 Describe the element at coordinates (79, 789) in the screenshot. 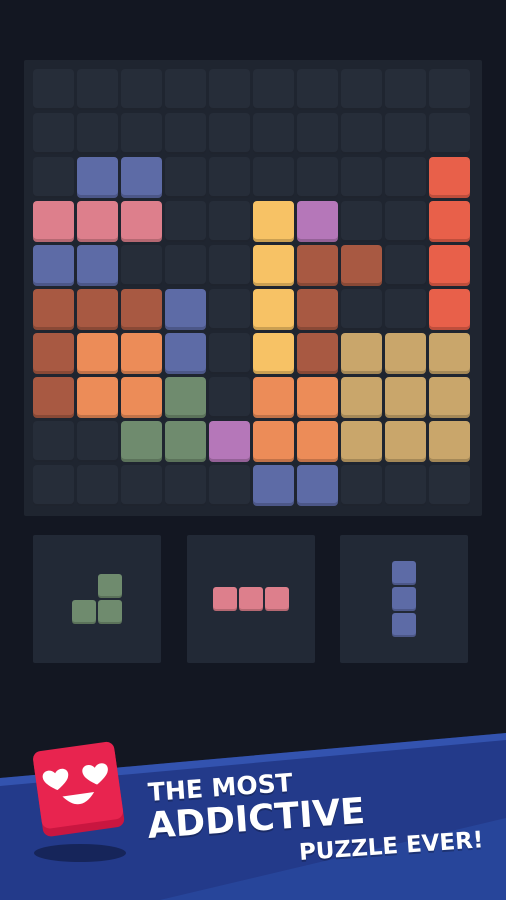

I see `heart-eyes-cube-icon` at that location.